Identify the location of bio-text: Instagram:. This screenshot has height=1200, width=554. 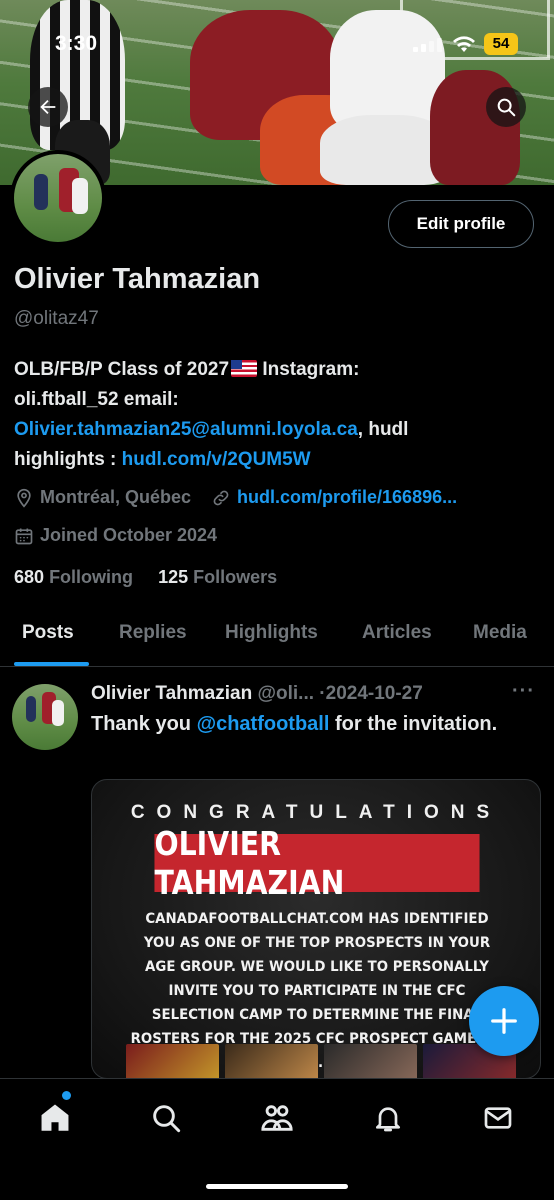
(308, 369).